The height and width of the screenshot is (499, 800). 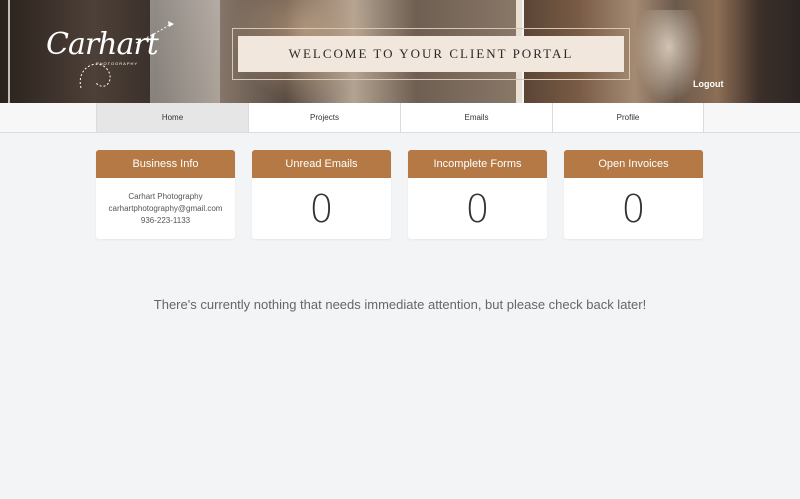 I want to click on logo-dashed-arc-icon, so click(x=126, y=55).